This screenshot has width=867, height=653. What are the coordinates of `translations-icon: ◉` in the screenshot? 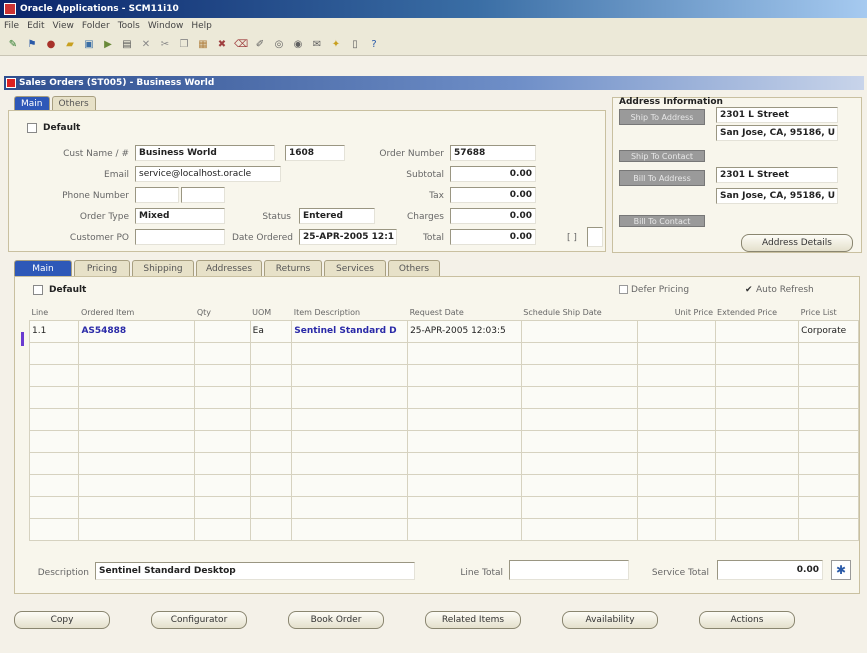 It's located at (298, 45).